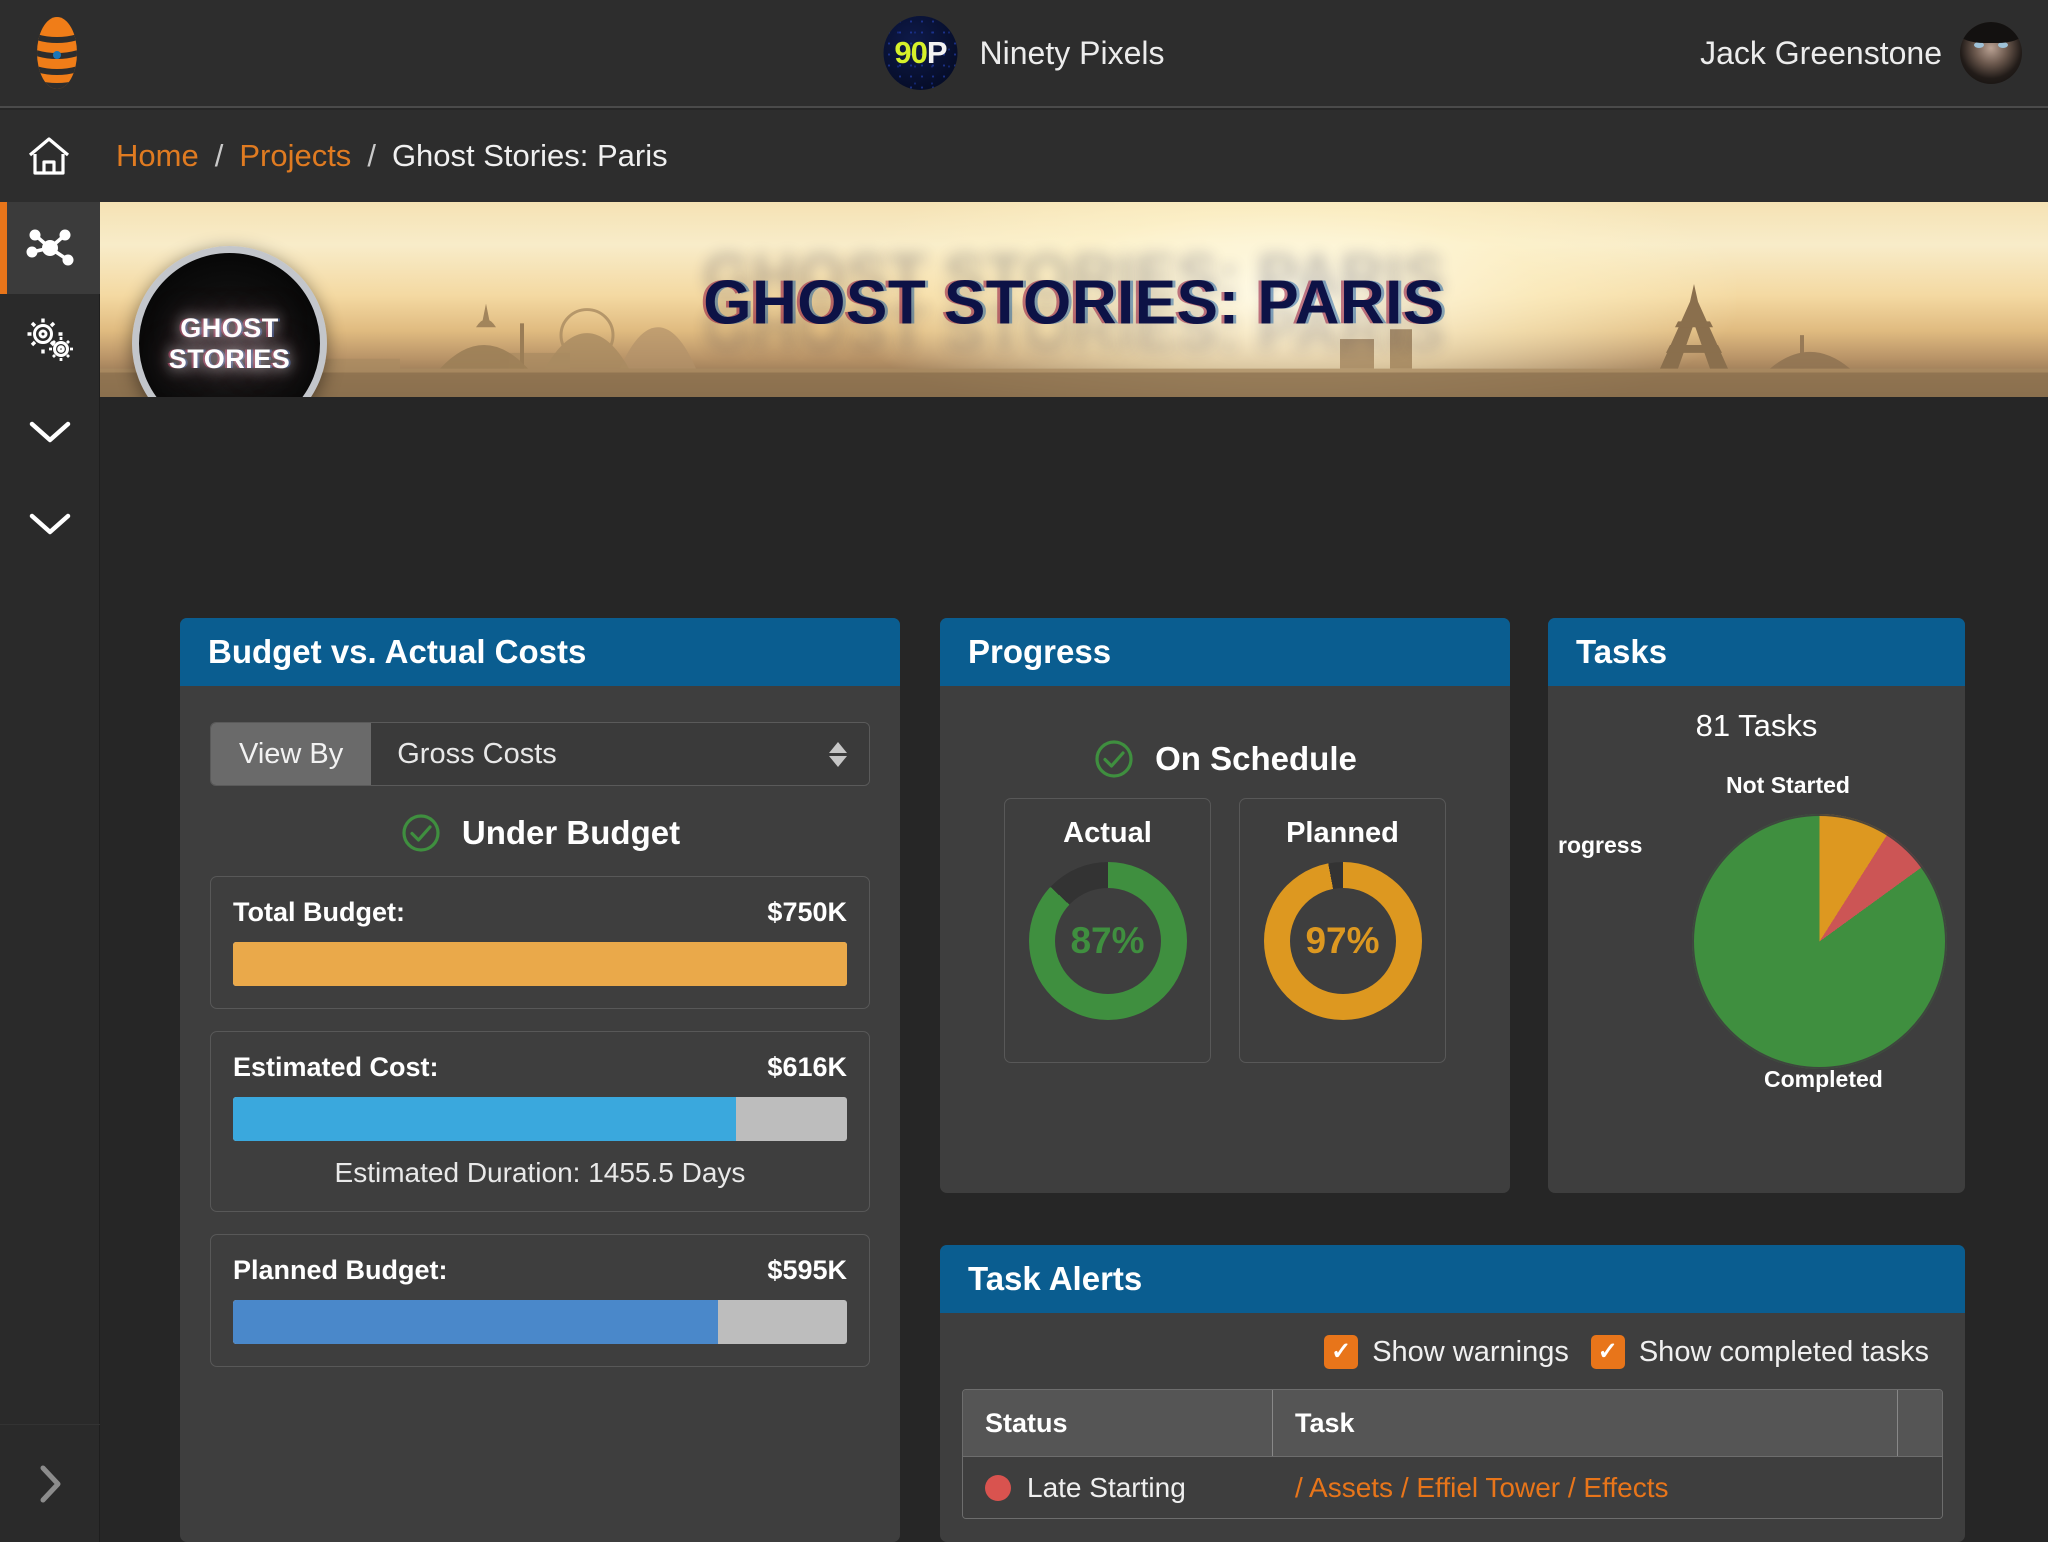 The height and width of the screenshot is (1542, 2048). I want to click on breadcrumb-item-current: Ghost Stories: Paris, so click(529, 155).